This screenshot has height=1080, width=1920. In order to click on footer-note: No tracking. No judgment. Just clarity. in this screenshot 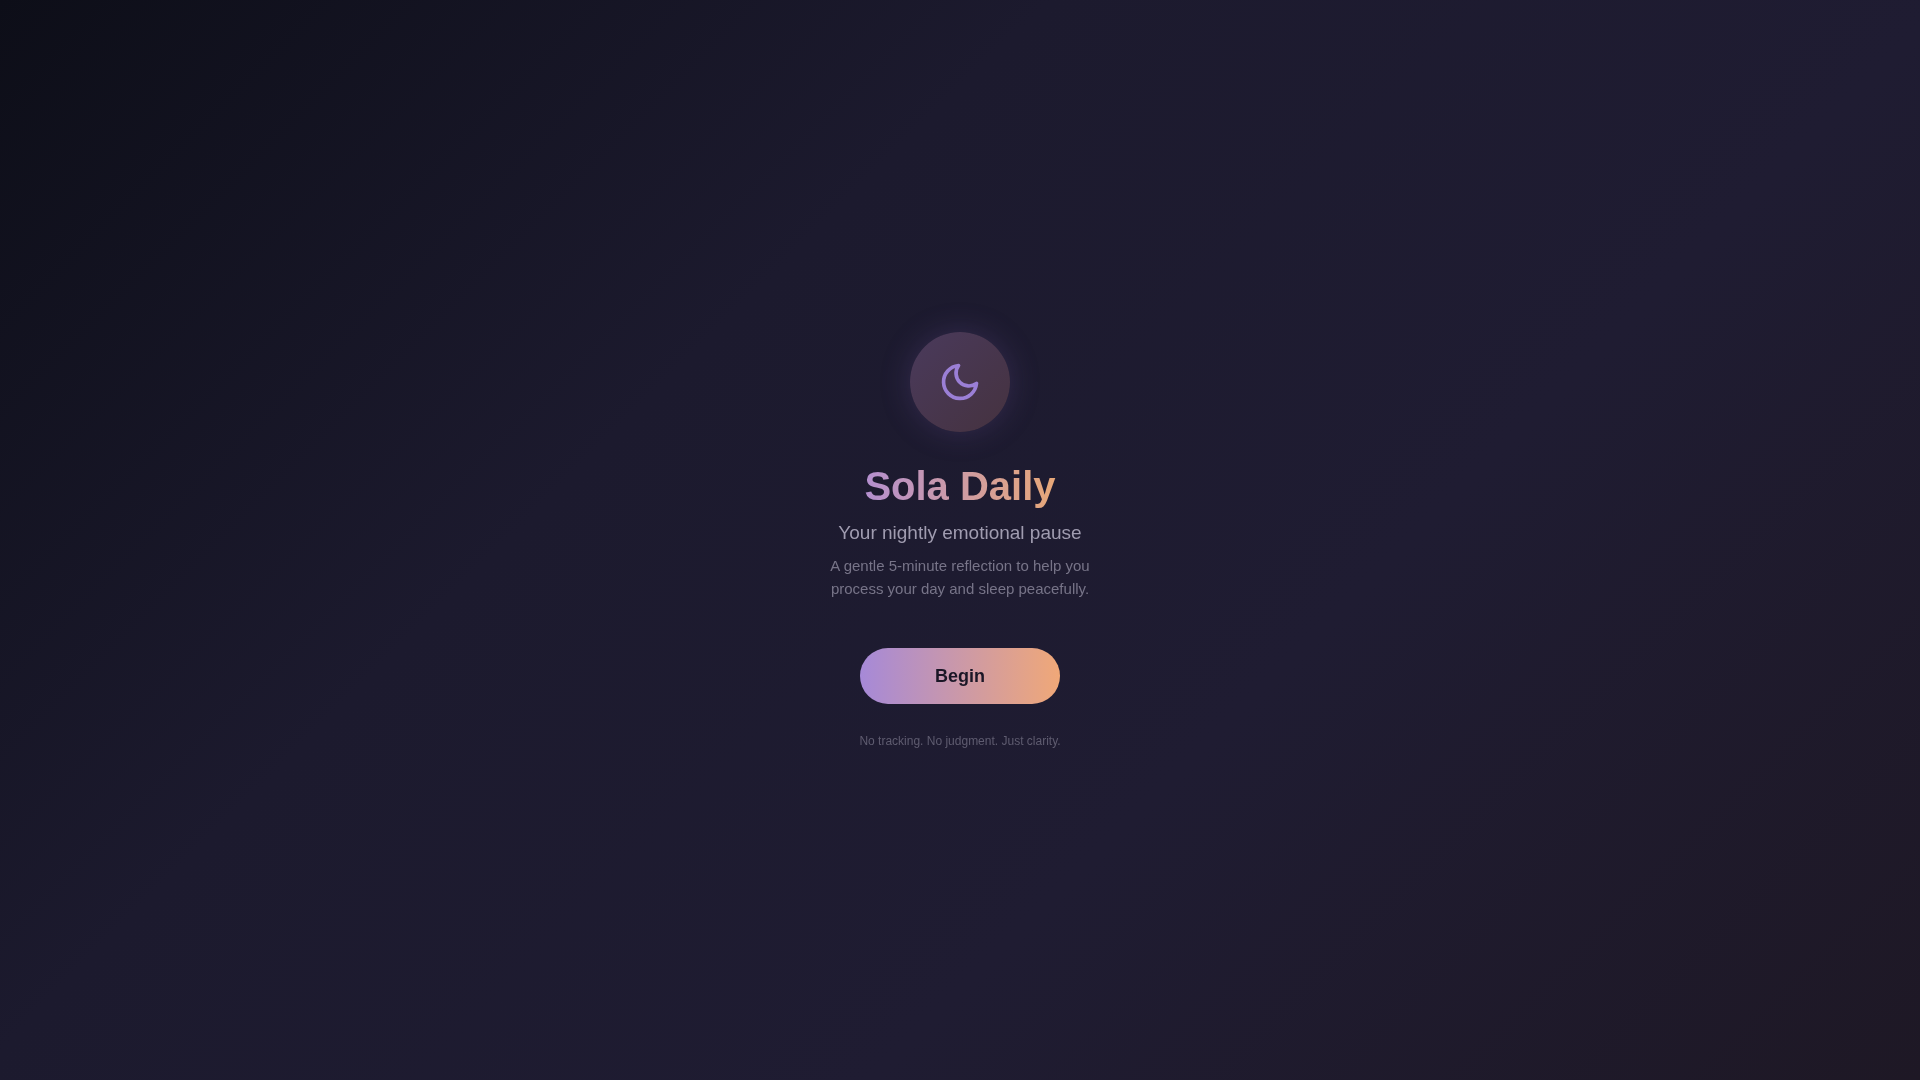, I will do `click(960, 741)`.